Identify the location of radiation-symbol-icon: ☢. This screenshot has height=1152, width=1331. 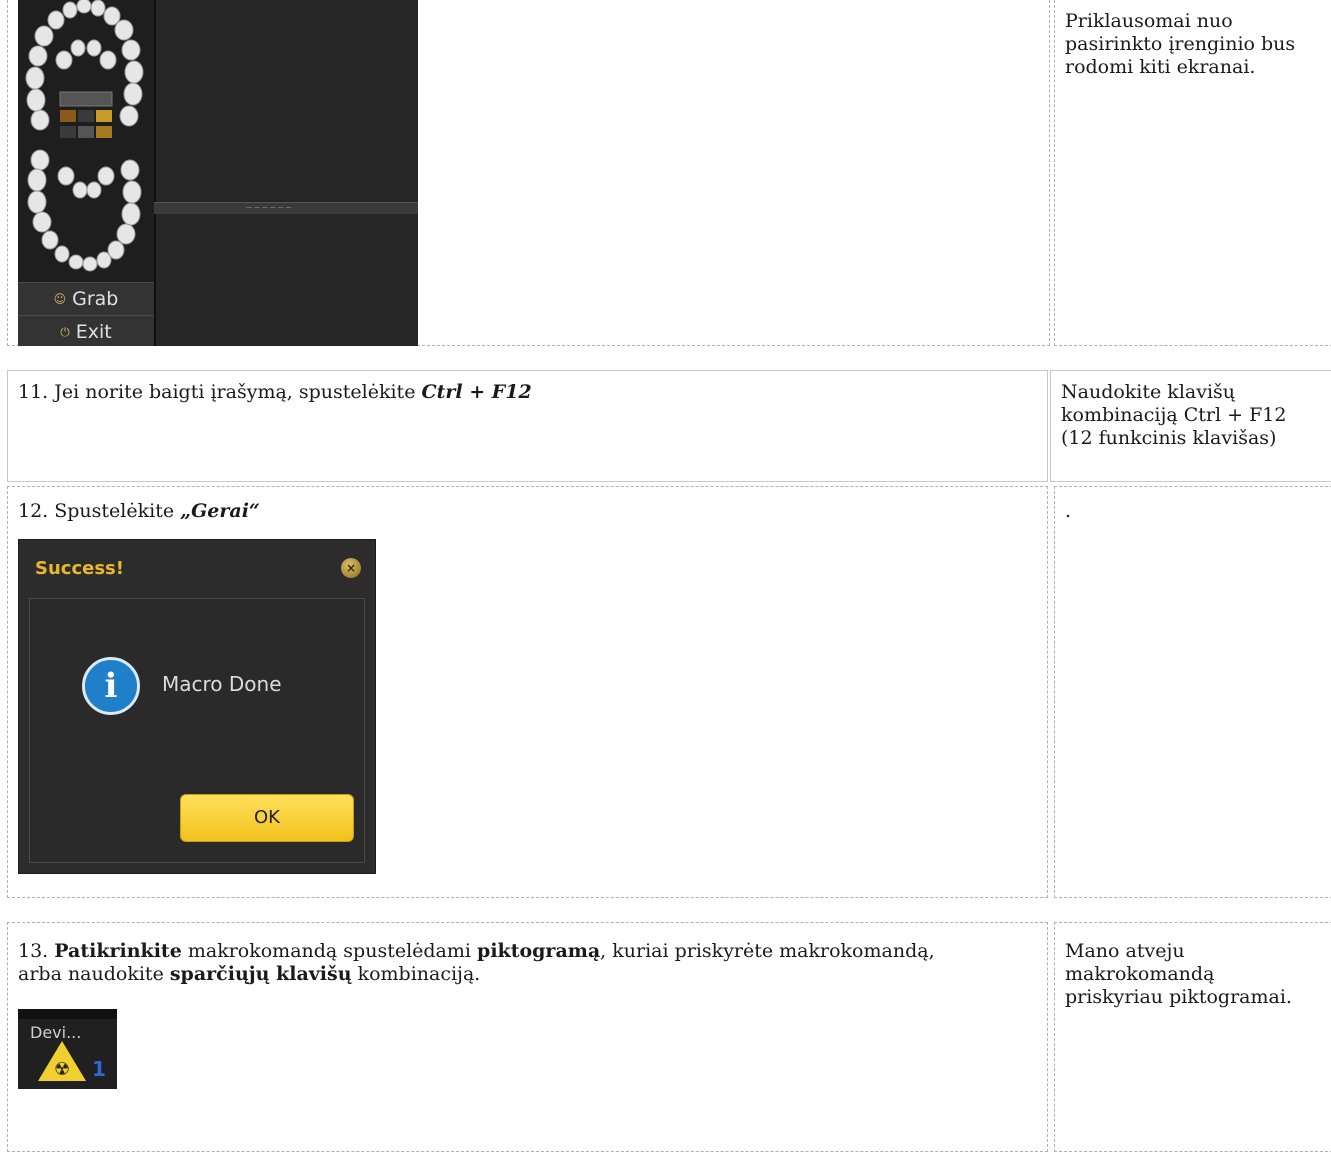
(62, 1069).